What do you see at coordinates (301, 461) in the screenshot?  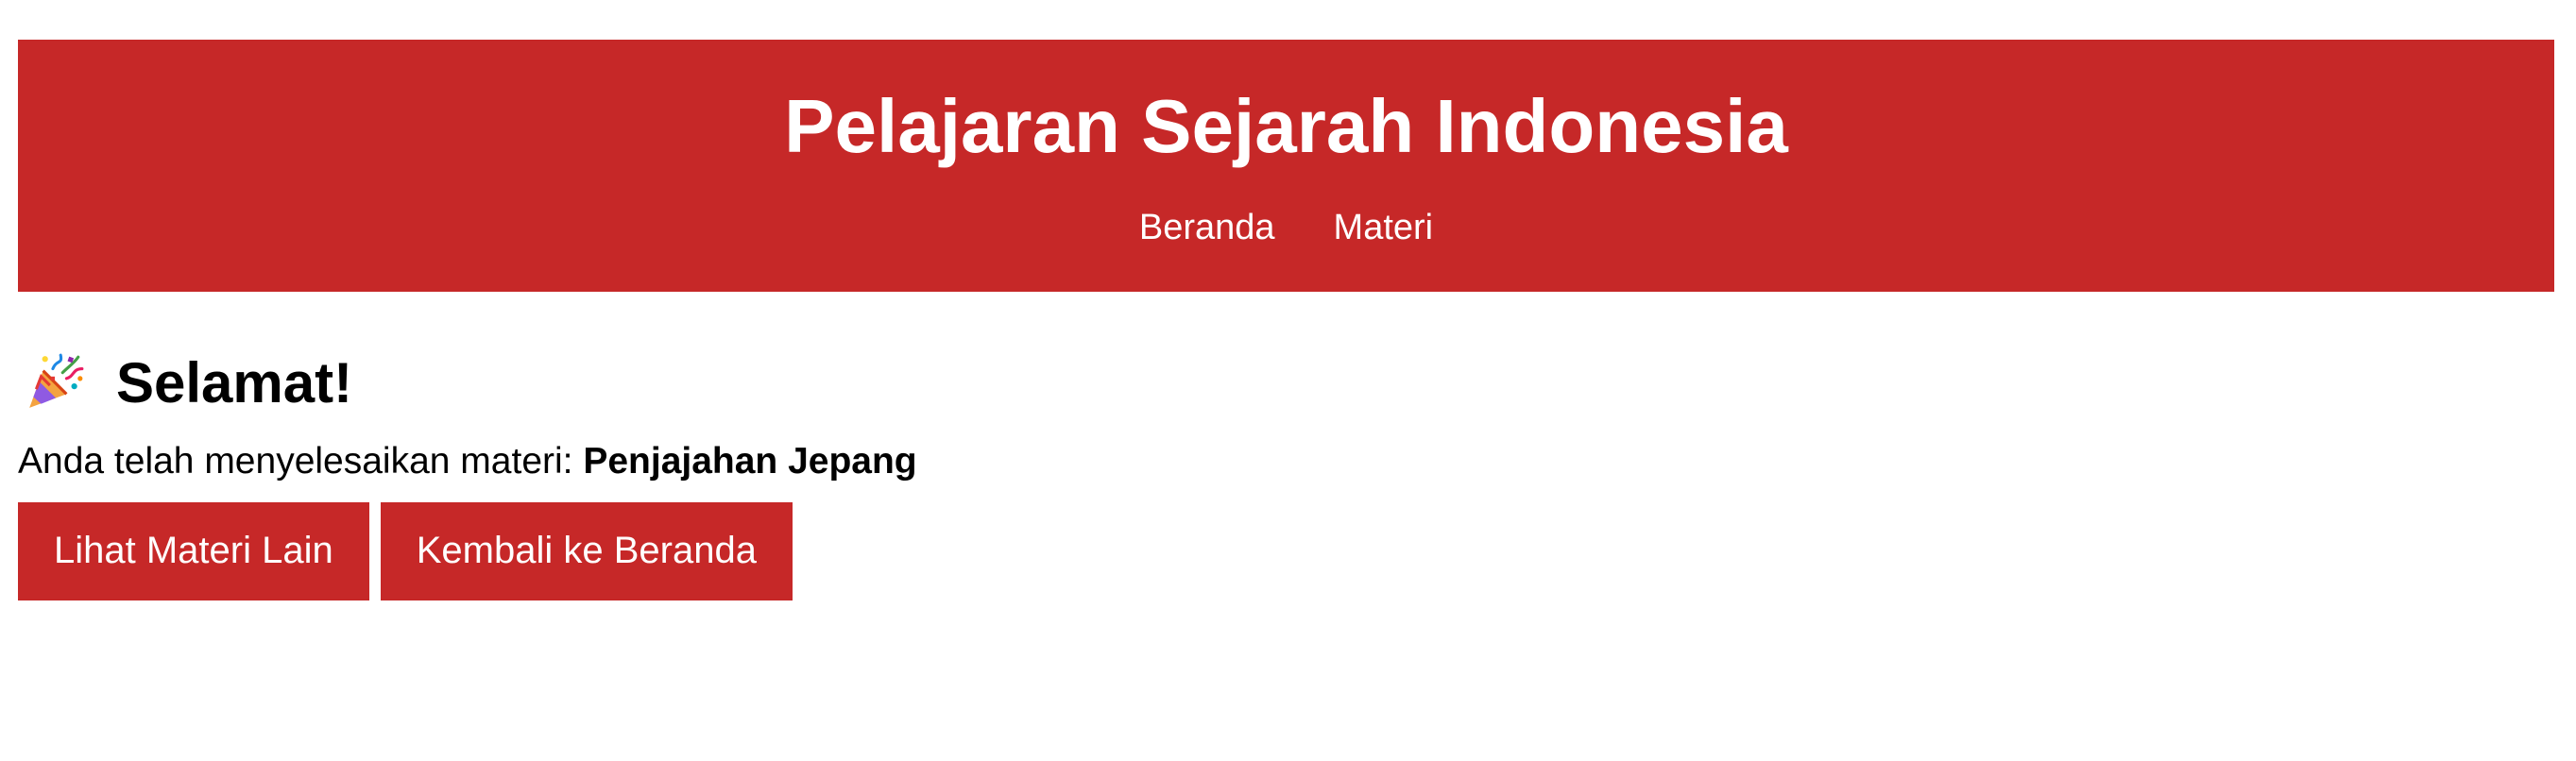 I see `completion-message-prefix: Anda telah menyelesaikan materi:` at bounding box center [301, 461].